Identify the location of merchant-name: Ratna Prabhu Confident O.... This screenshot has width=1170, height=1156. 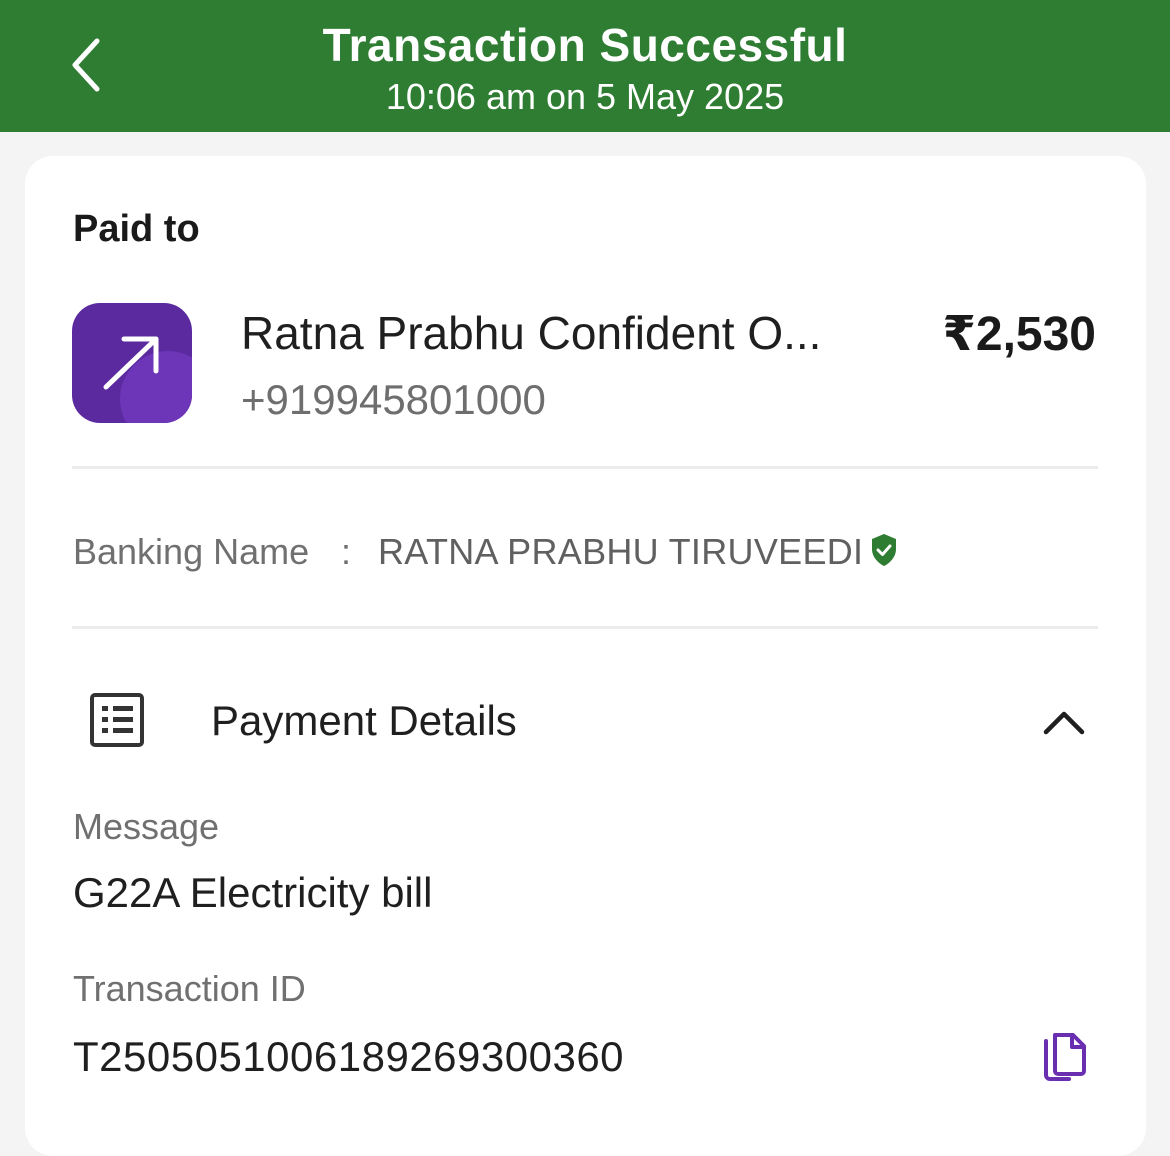
(531, 333).